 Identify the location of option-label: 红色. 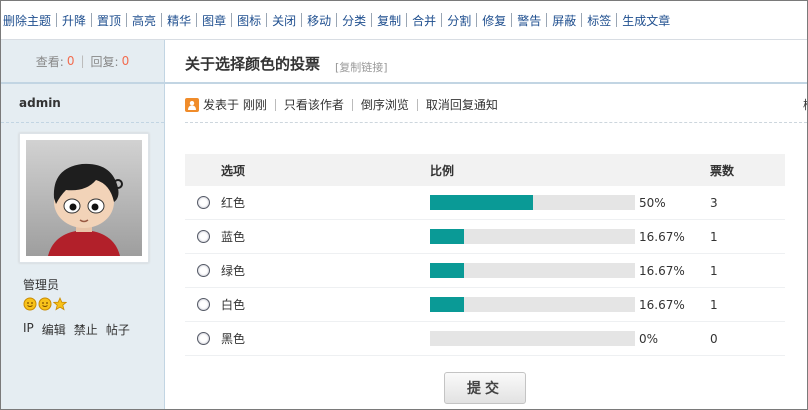
(325, 202).